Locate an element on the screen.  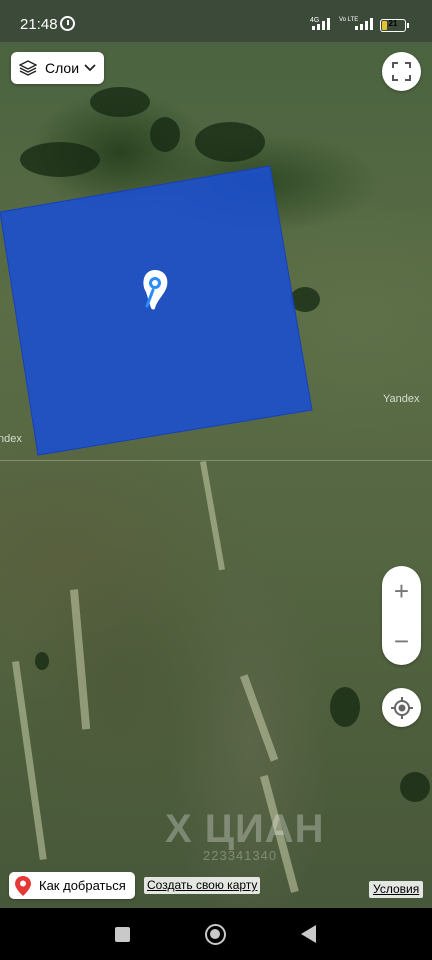
layers-button: Слои is located at coordinates (57, 68).